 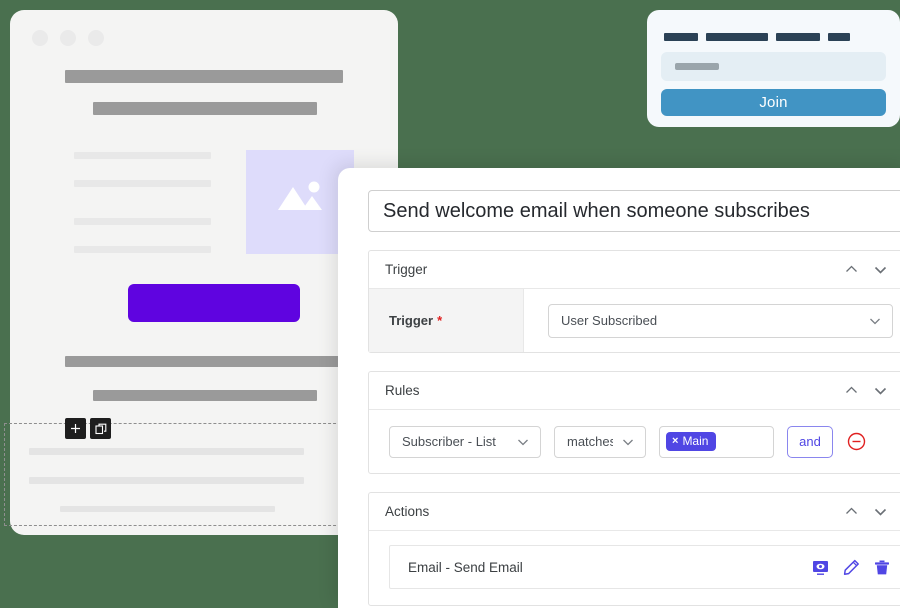 What do you see at coordinates (446, 320) in the screenshot?
I see `trigger-field-label: Trigger *` at bounding box center [446, 320].